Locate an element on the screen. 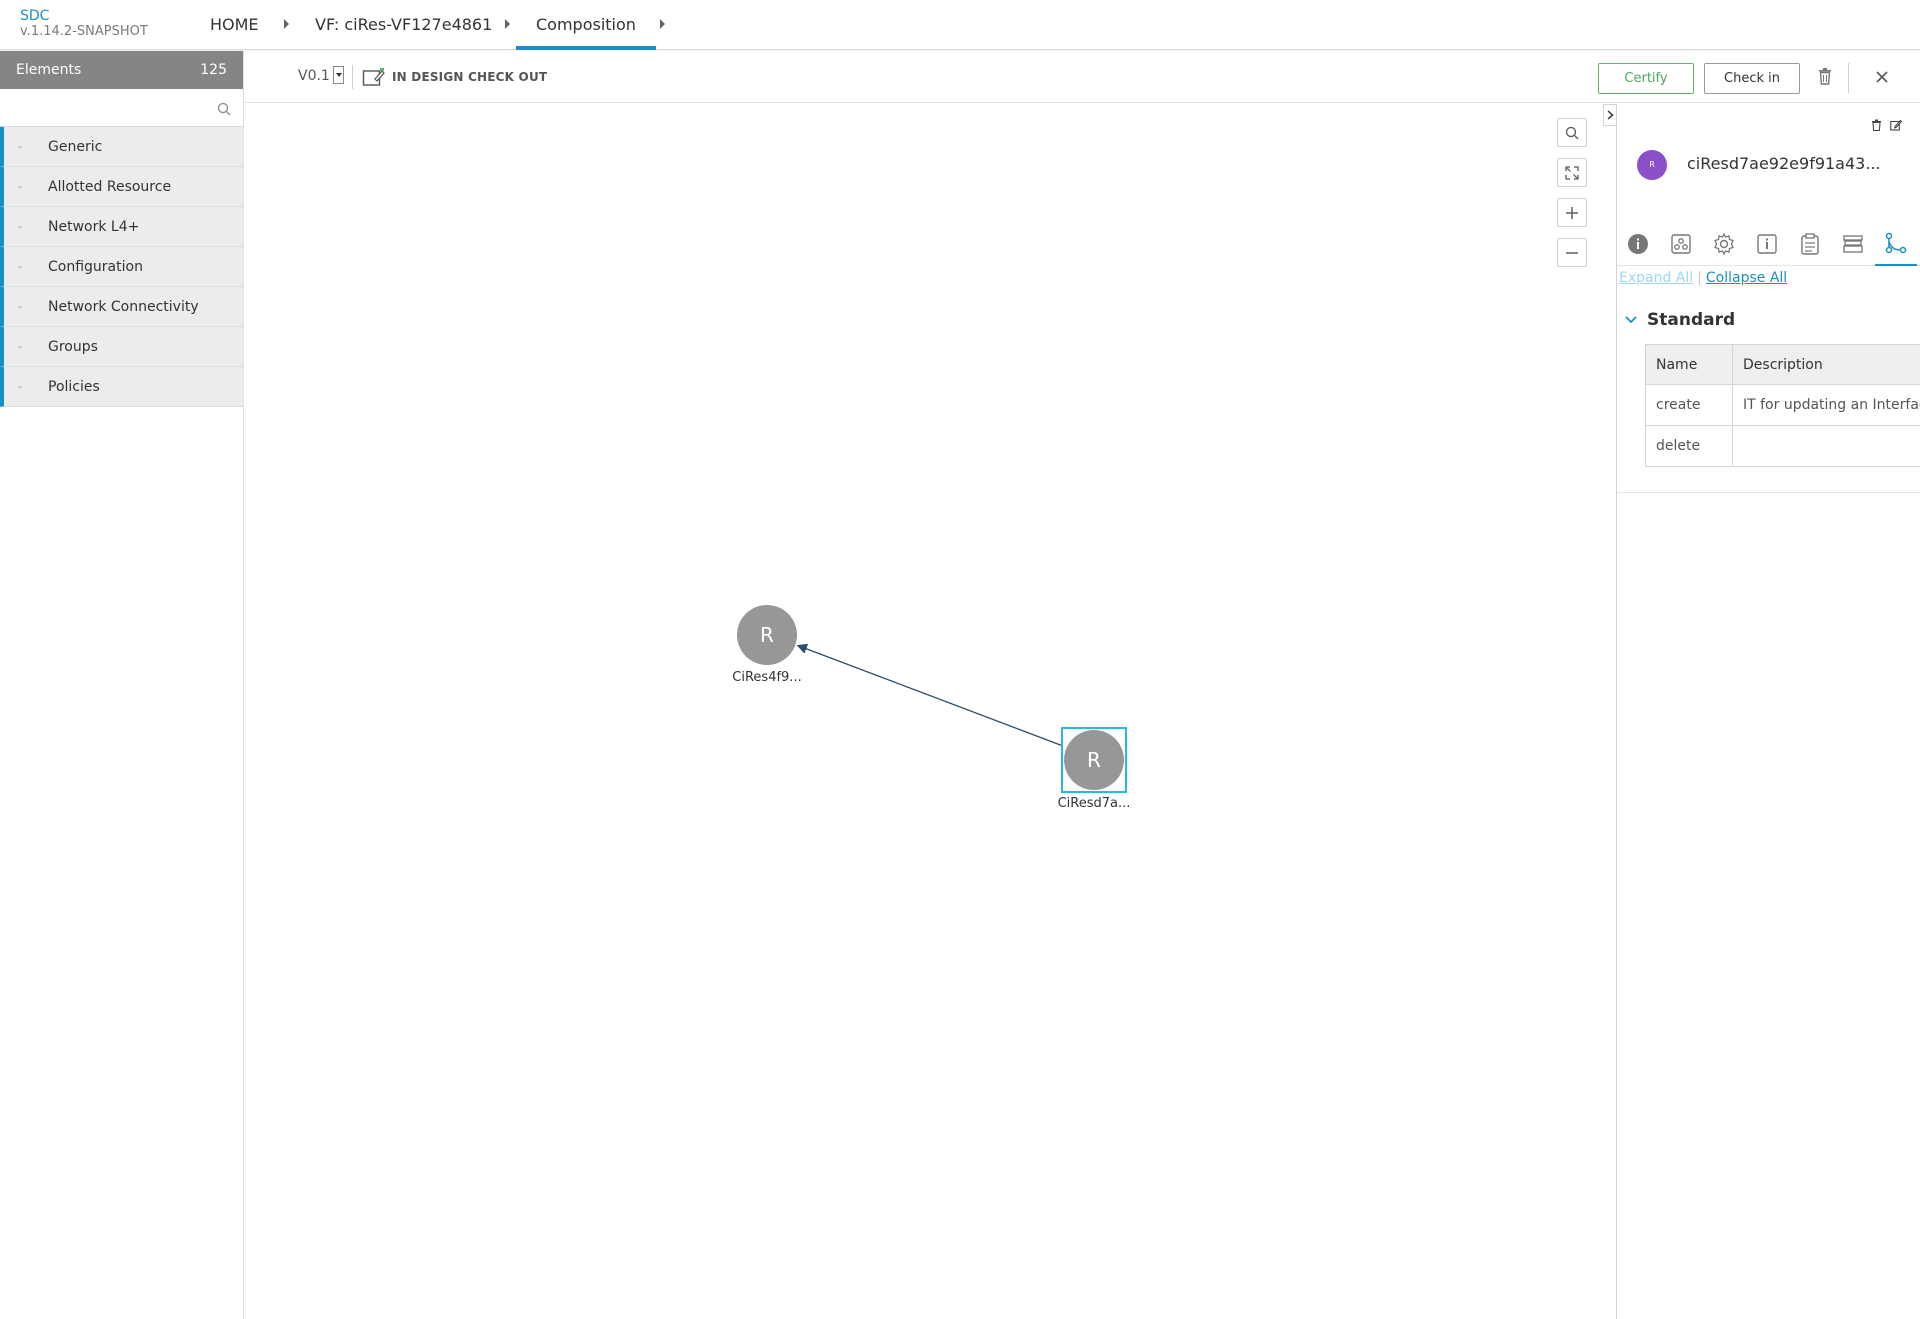 The height and width of the screenshot is (1319, 1920). relations-icon is located at coordinates (1896, 243).